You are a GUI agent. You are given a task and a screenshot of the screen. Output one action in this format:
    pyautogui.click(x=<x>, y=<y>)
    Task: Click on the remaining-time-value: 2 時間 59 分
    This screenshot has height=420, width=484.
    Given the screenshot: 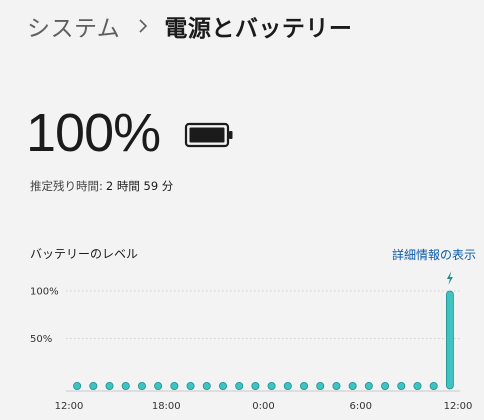 What is the action you would take?
    pyautogui.click(x=139, y=186)
    